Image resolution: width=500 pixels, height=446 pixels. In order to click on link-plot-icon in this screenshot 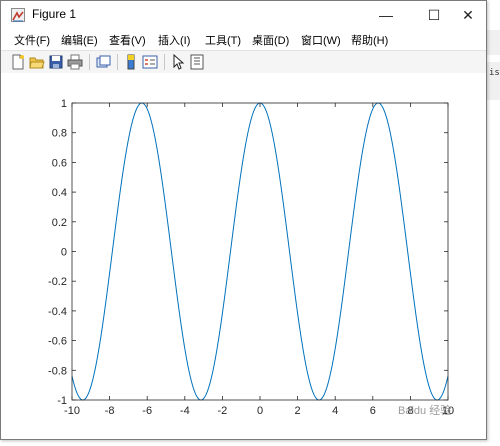, I will do `click(103, 62)`.